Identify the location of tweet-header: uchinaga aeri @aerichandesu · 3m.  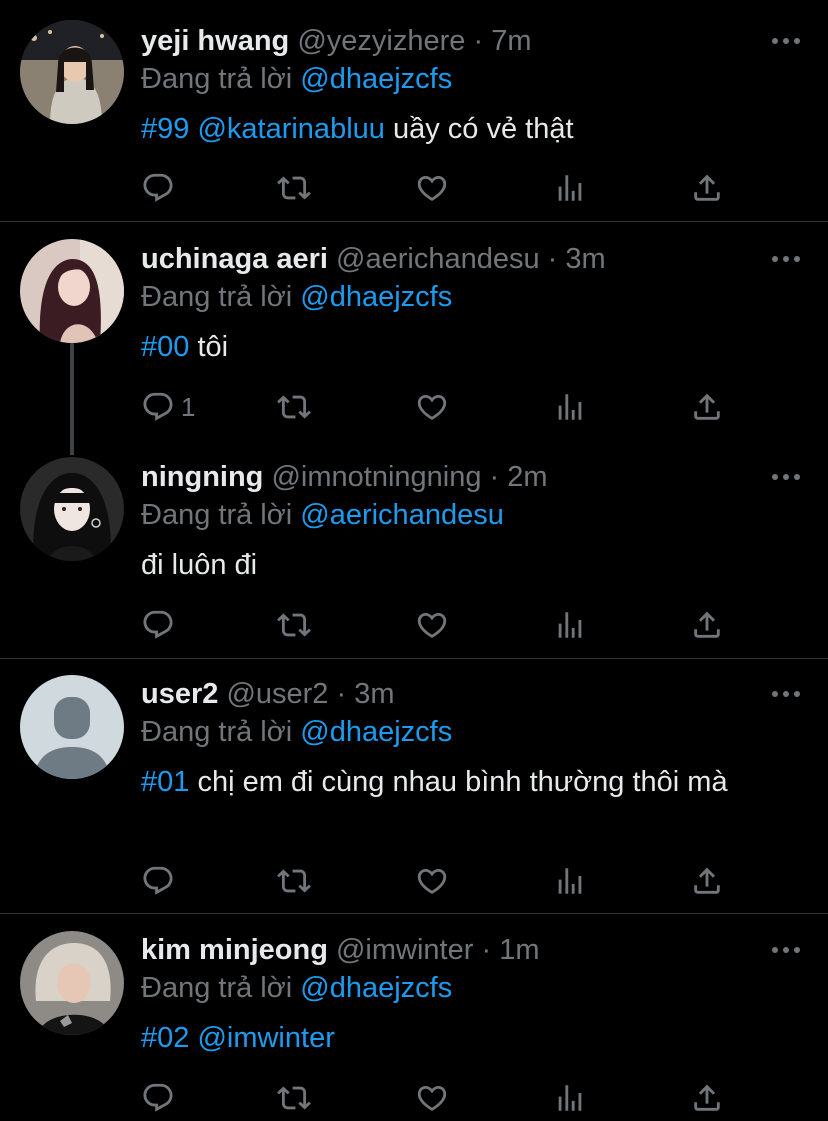
(373, 259).